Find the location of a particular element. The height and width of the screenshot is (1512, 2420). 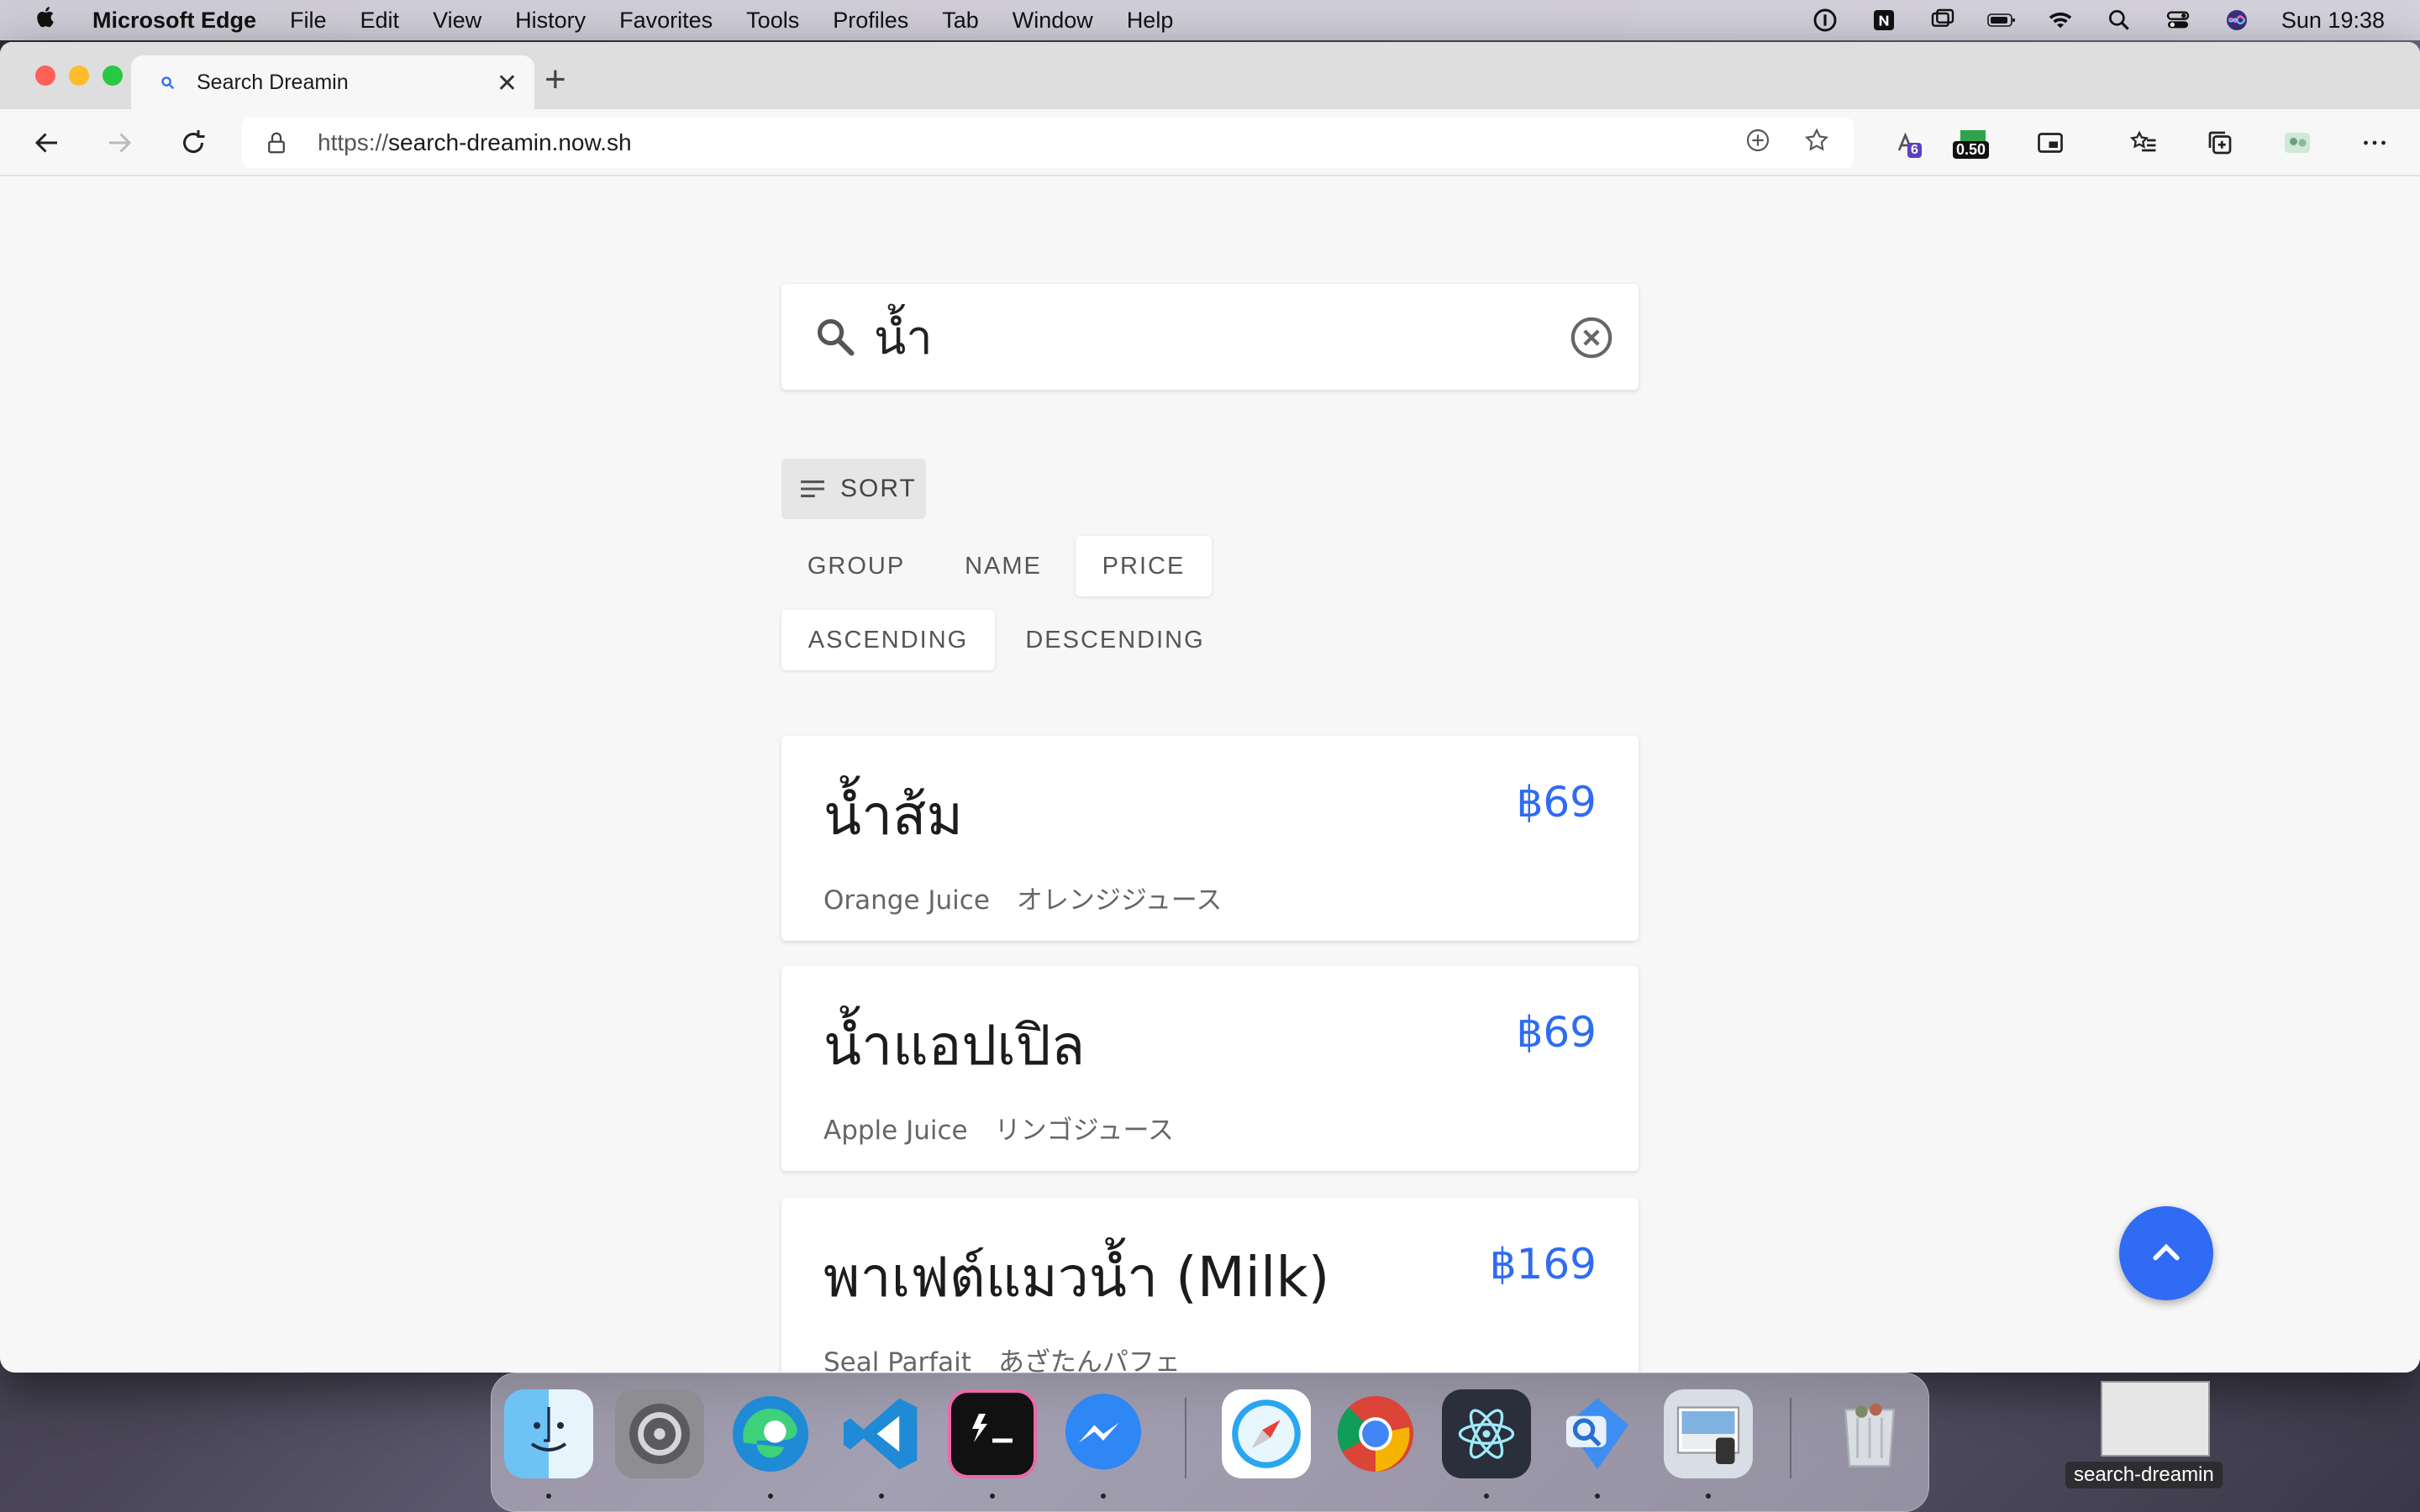

tab-close-icon: ✕ is located at coordinates (508, 83).